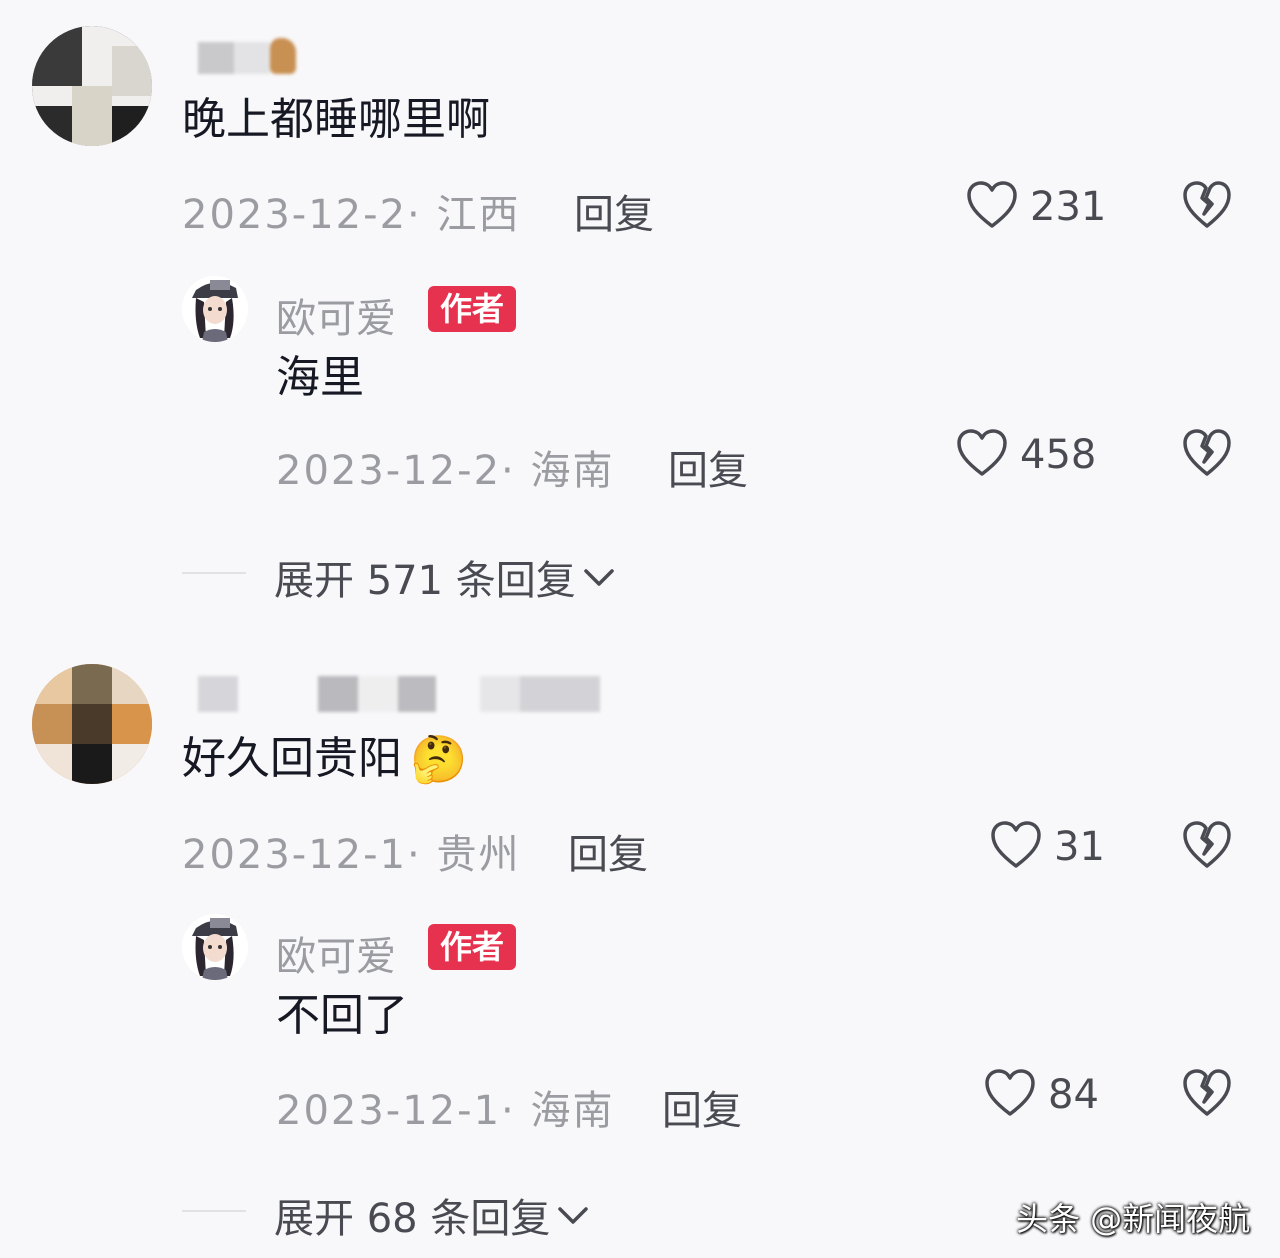 The width and height of the screenshot is (1280, 1258). What do you see at coordinates (351, 215) in the screenshot?
I see `comment-date-region: 2023-12-2· 江西` at bounding box center [351, 215].